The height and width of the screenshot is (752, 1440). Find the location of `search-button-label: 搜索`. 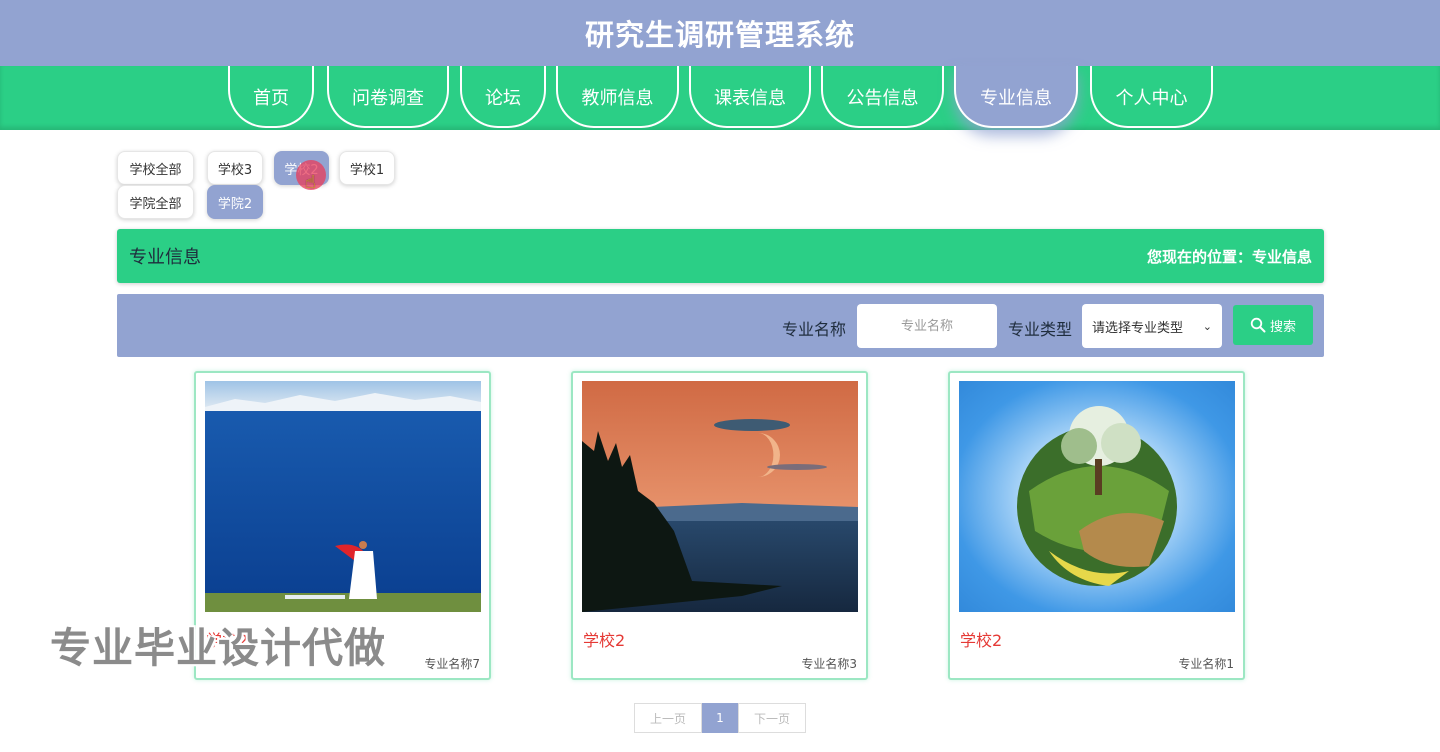

search-button-label: 搜索 is located at coordinates (1282, 327).